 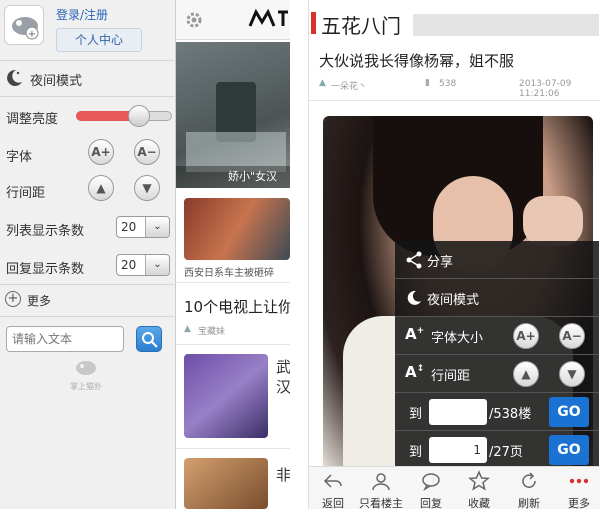 I want to click on news-caption: 西安日系车主被砸碎, so click(x=229, y=273).